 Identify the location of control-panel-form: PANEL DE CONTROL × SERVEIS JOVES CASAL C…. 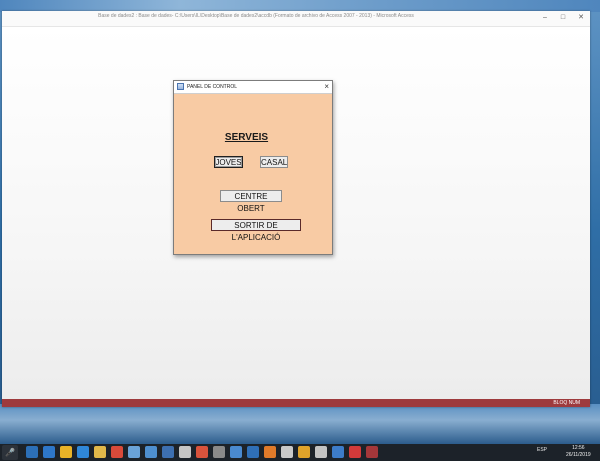
(253, 167).